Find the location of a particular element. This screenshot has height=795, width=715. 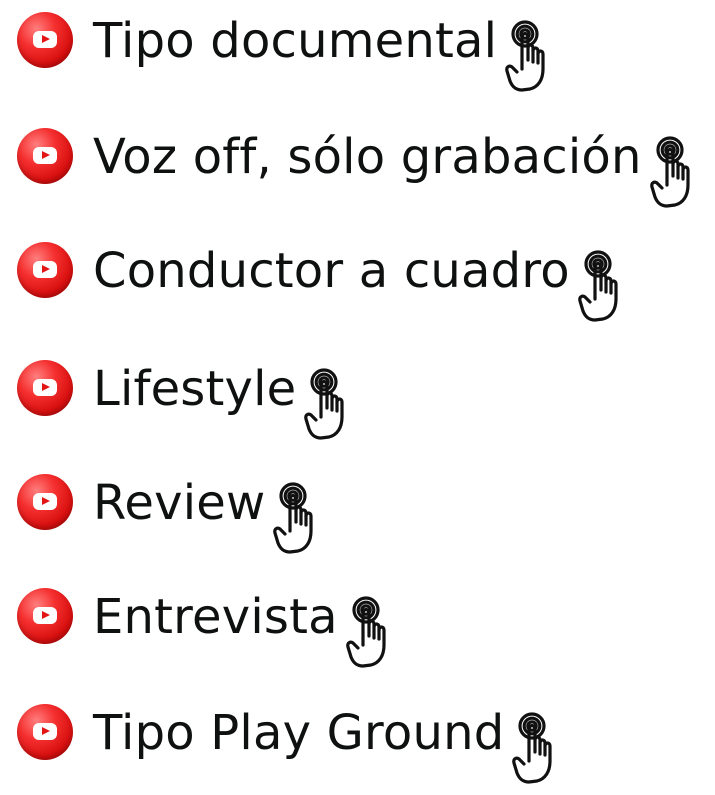

menu-item-voz-off-solo-grabacion: Voz off, sólo grabación is located at coordinates (364, 156).